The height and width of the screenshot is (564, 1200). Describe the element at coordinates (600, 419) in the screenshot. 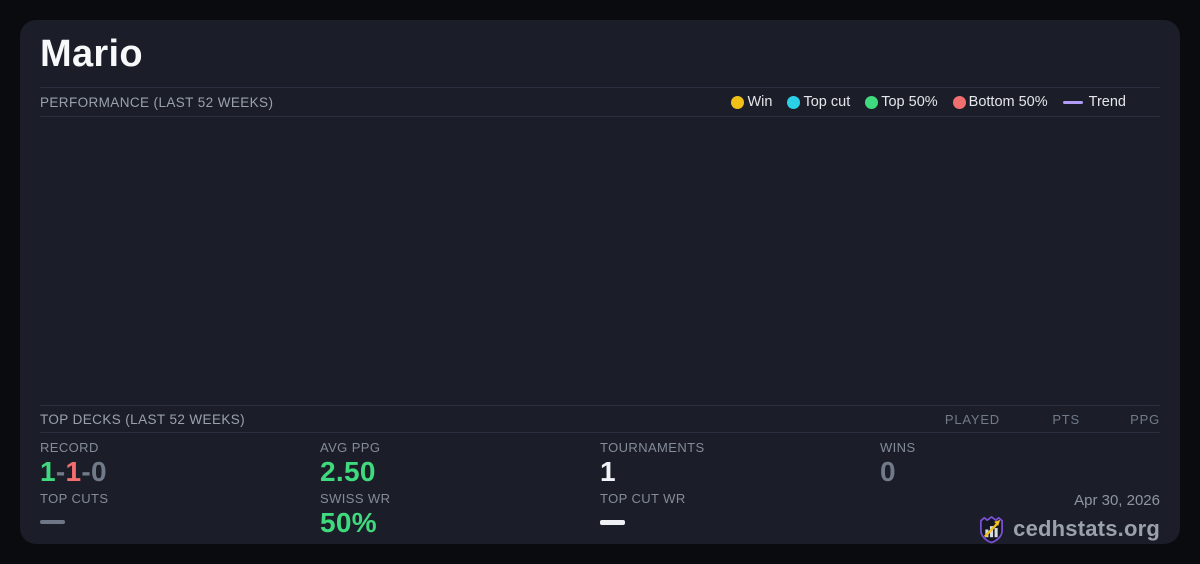

I see `top-decks-header-row: TOP DECKS (LAST 52 WEEKS) PLAYED PTS PPG` at that location.